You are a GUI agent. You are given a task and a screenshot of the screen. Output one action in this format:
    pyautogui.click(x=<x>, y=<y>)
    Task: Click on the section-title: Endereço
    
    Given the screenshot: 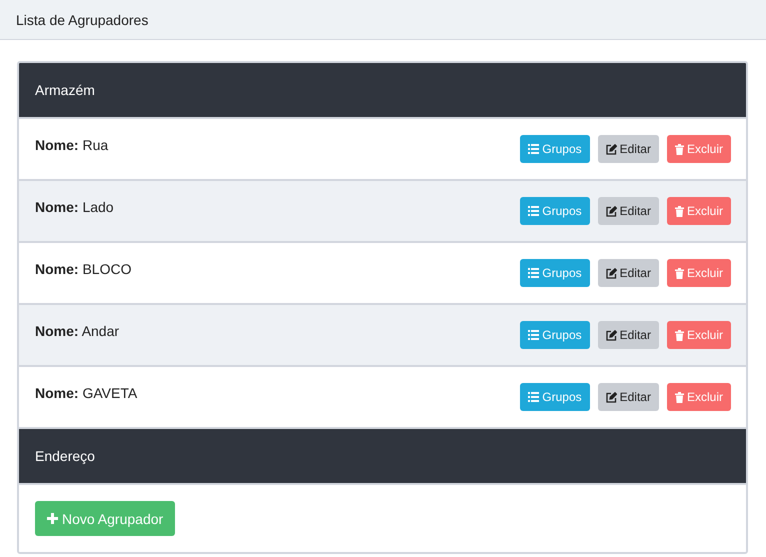 What is the action you would take?
    pyautogui.click(x=65, y=456)
    